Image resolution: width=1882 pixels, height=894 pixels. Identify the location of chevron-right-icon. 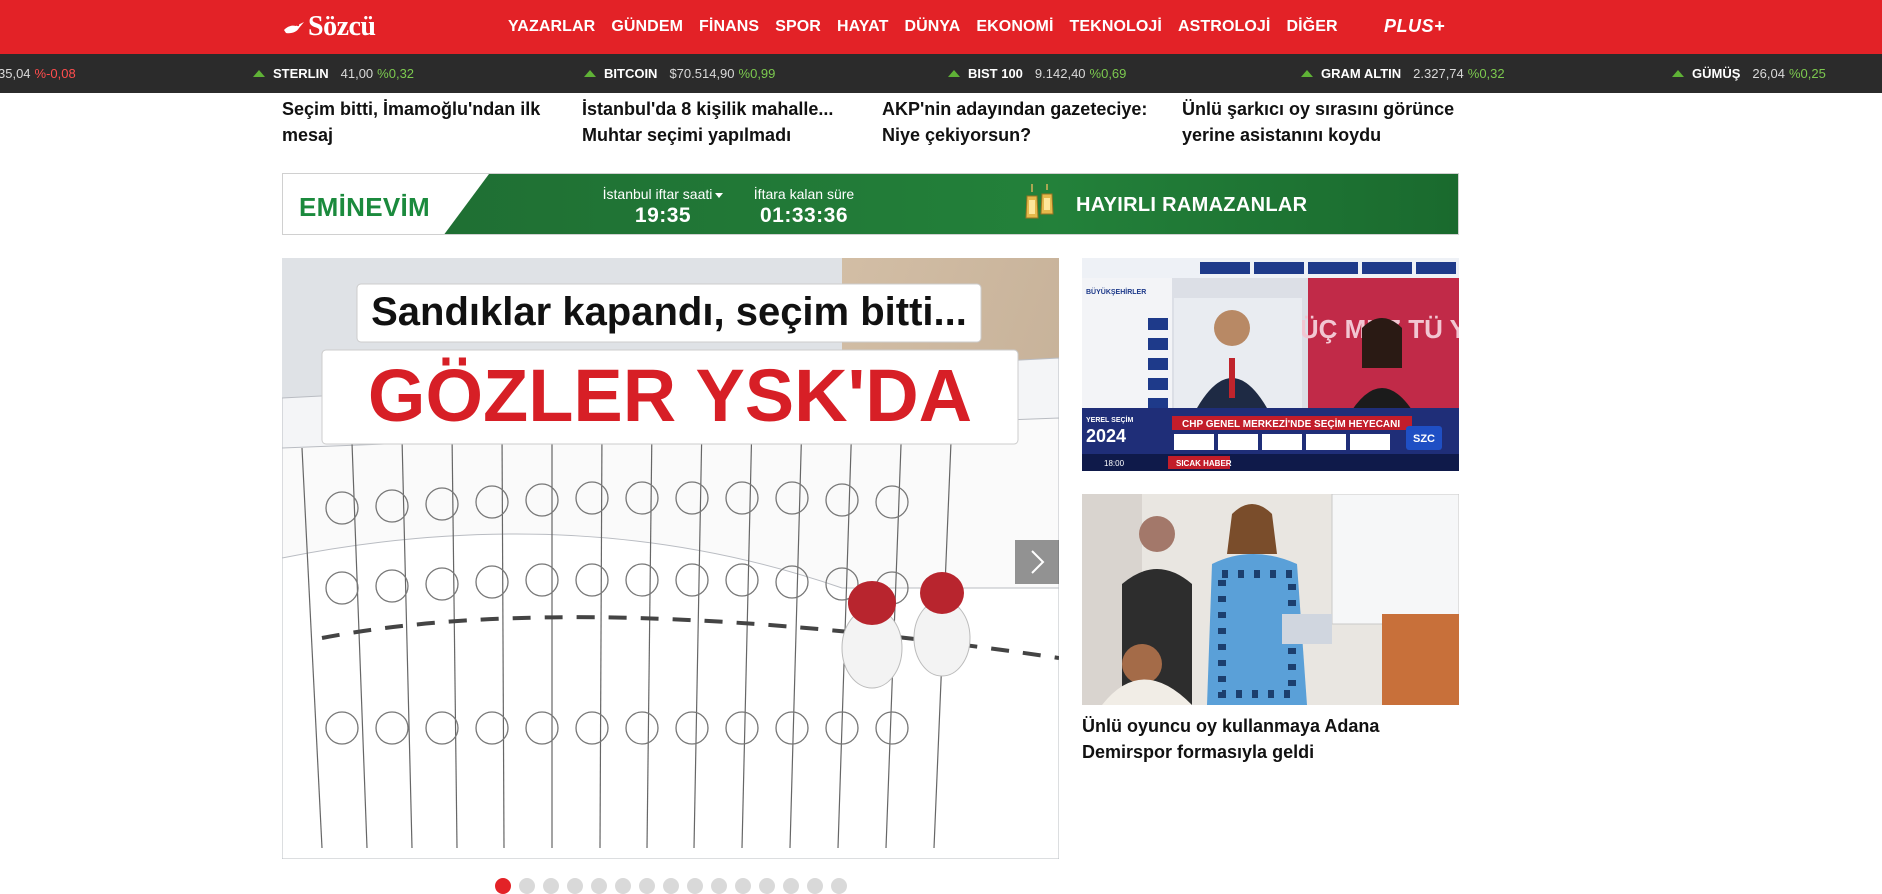
(1038, 562).